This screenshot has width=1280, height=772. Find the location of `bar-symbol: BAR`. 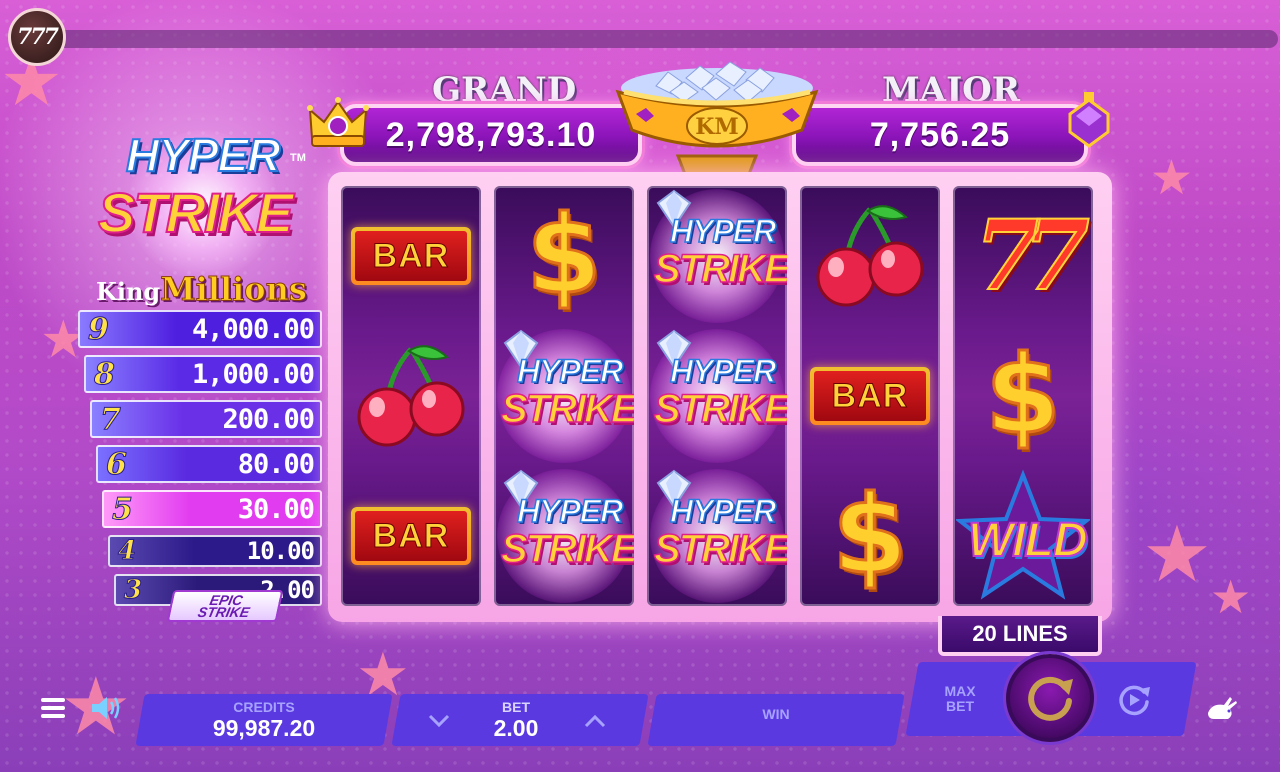

bar-symbol: BAR is located at coordinates (411, 536).